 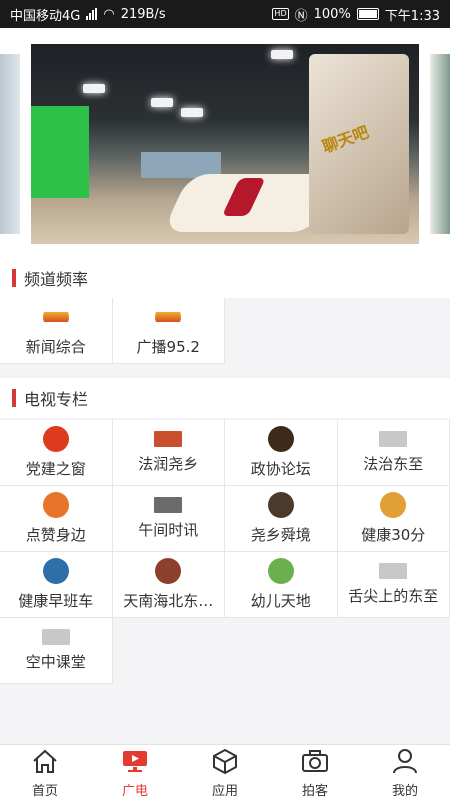 I want to click on clock: 下午1:33, so click(x=412, y=14).